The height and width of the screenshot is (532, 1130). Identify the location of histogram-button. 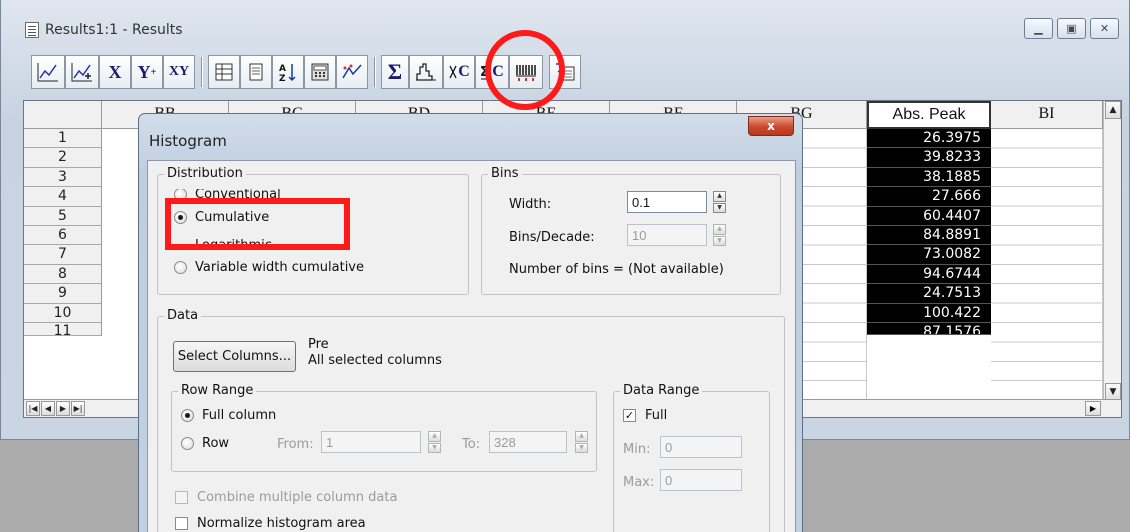
(426, 72).